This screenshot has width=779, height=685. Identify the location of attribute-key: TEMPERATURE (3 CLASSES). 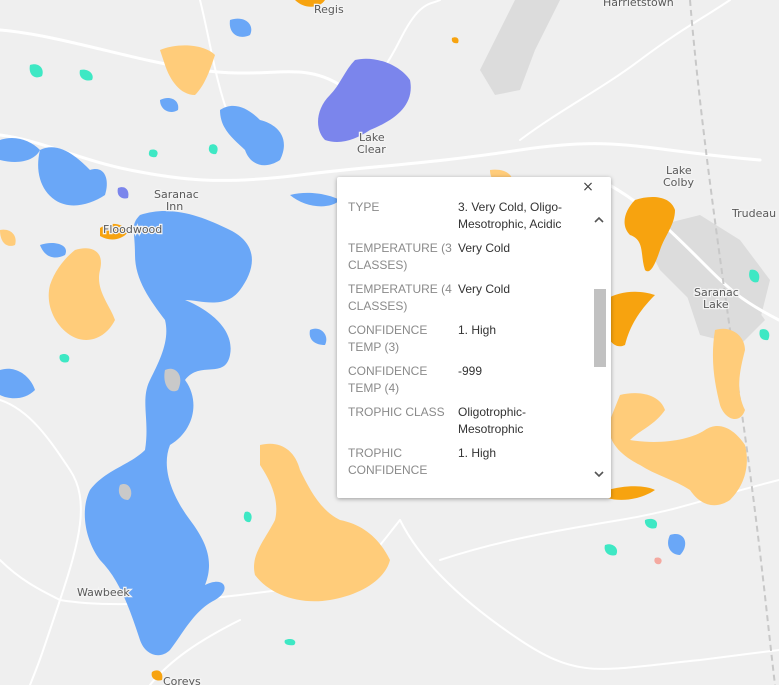
(400, 256).